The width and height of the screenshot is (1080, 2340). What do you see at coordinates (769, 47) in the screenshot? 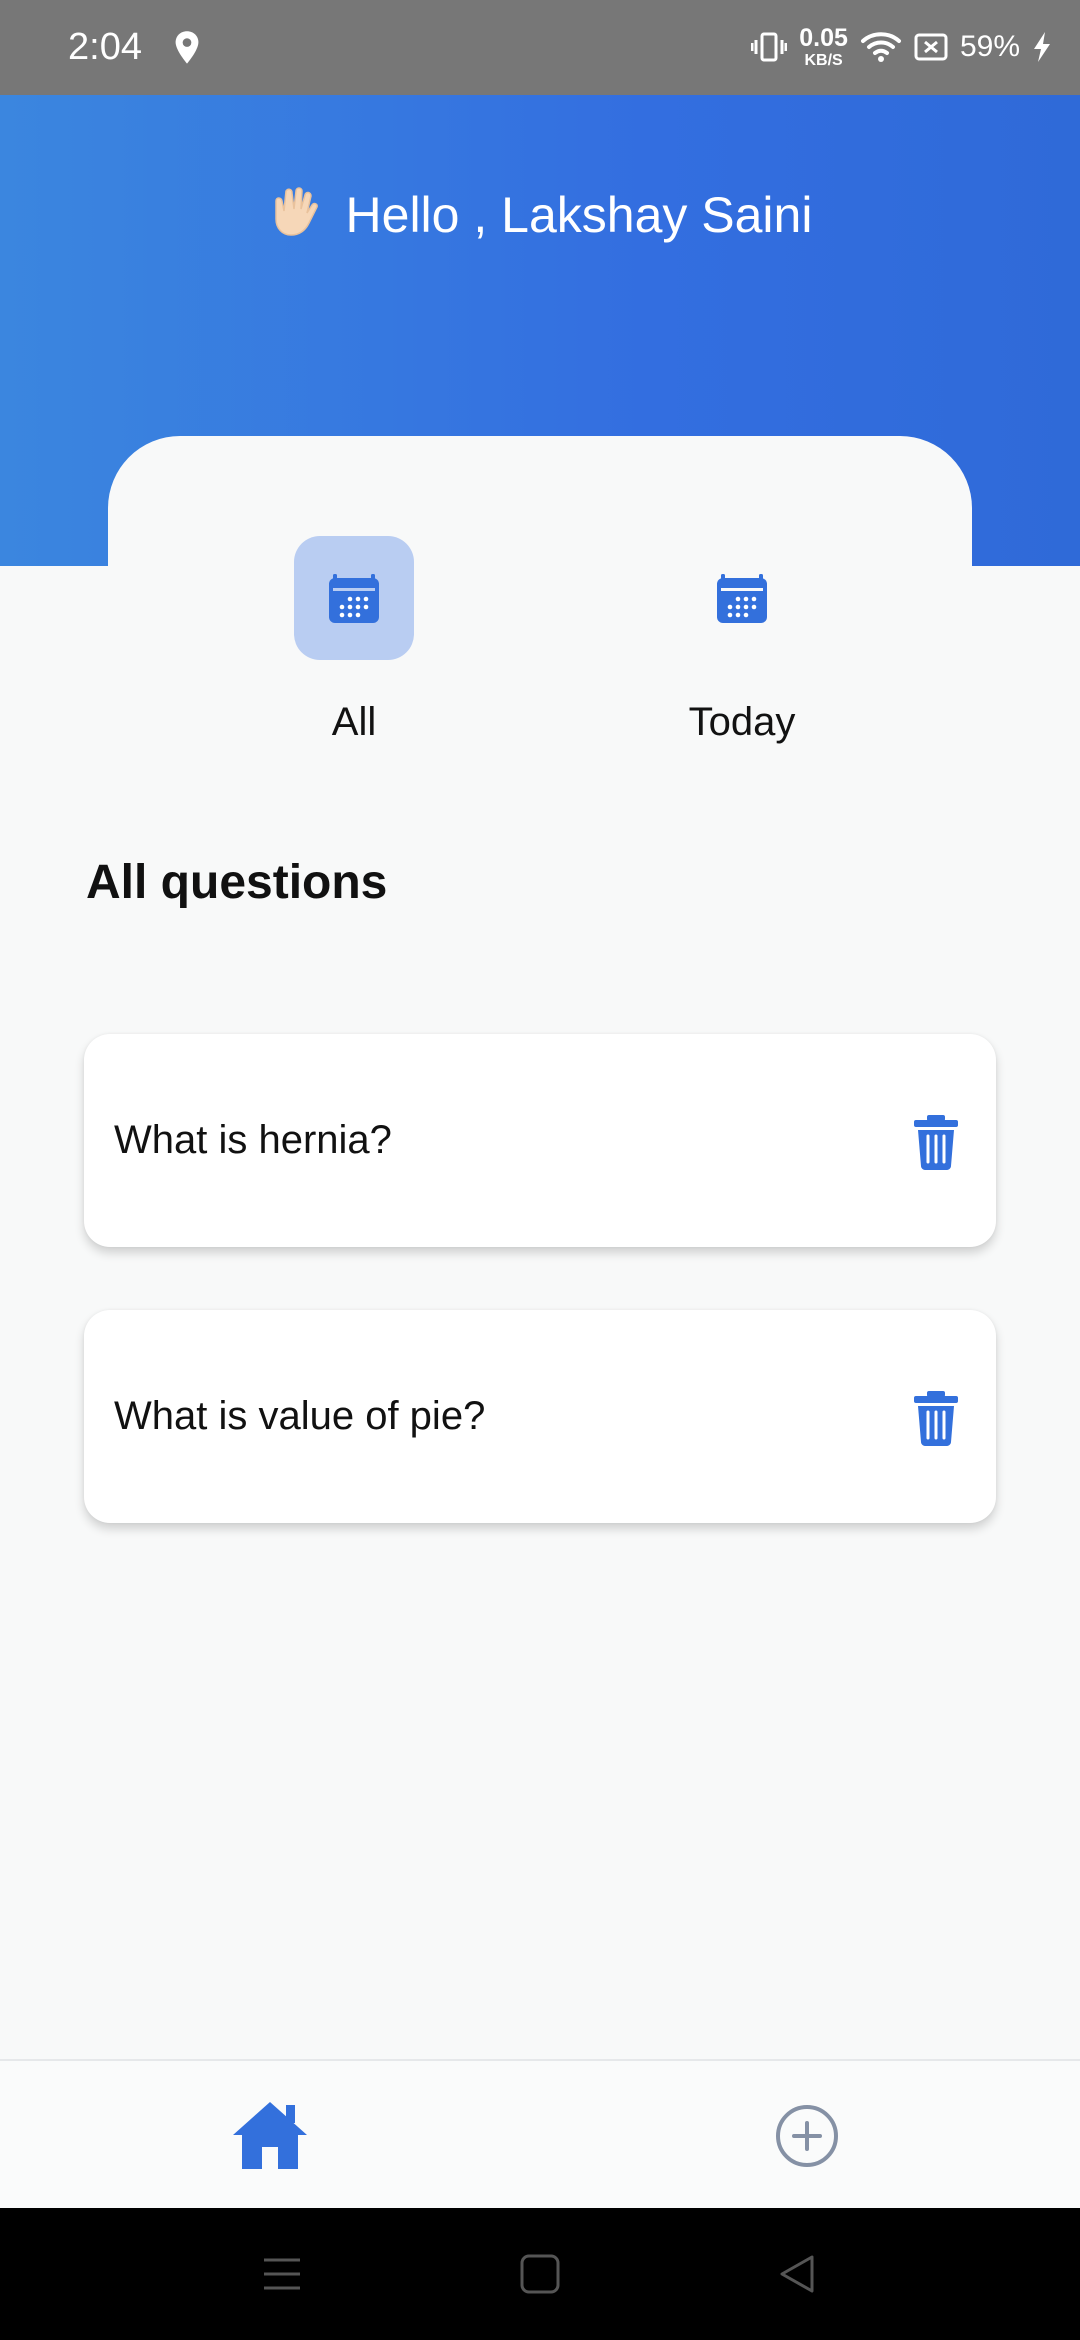
I see `vibrate-icon` at bounding box center [769, 47].